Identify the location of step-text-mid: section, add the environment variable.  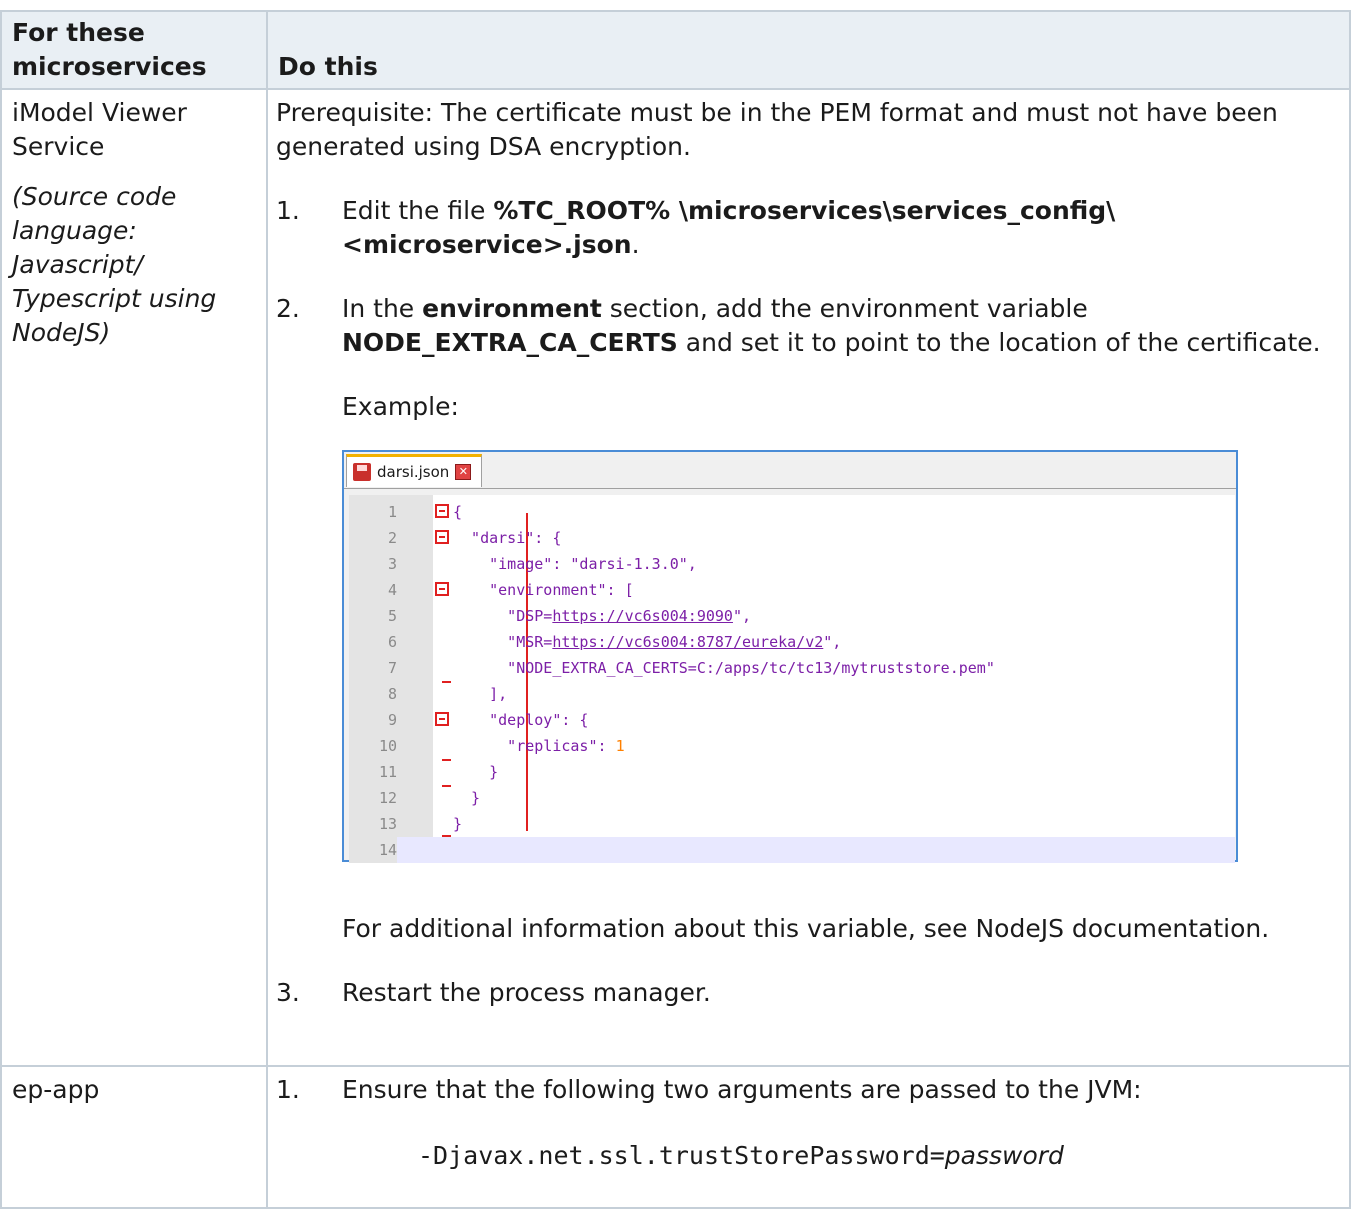
(844, 308).